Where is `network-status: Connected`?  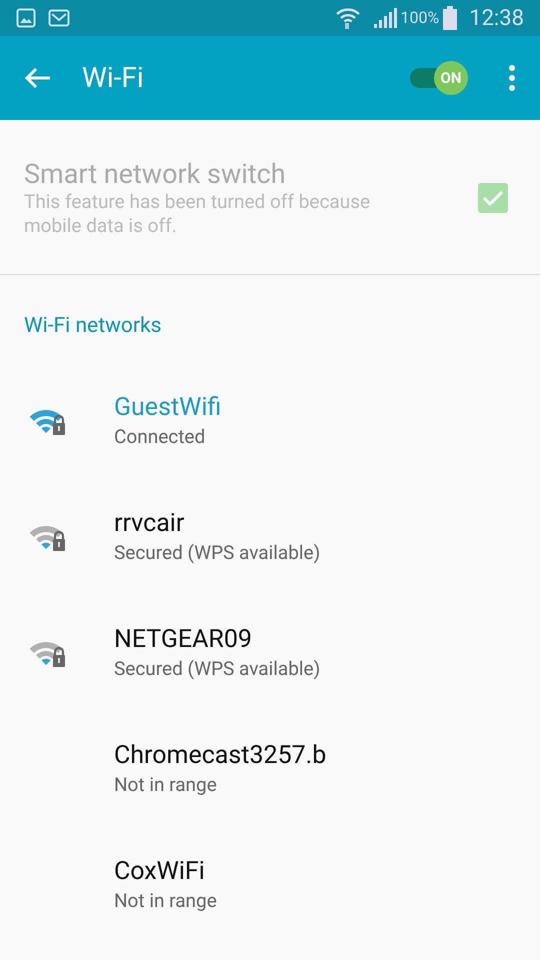 network-status: Connected is located at coordinates (160, 437).